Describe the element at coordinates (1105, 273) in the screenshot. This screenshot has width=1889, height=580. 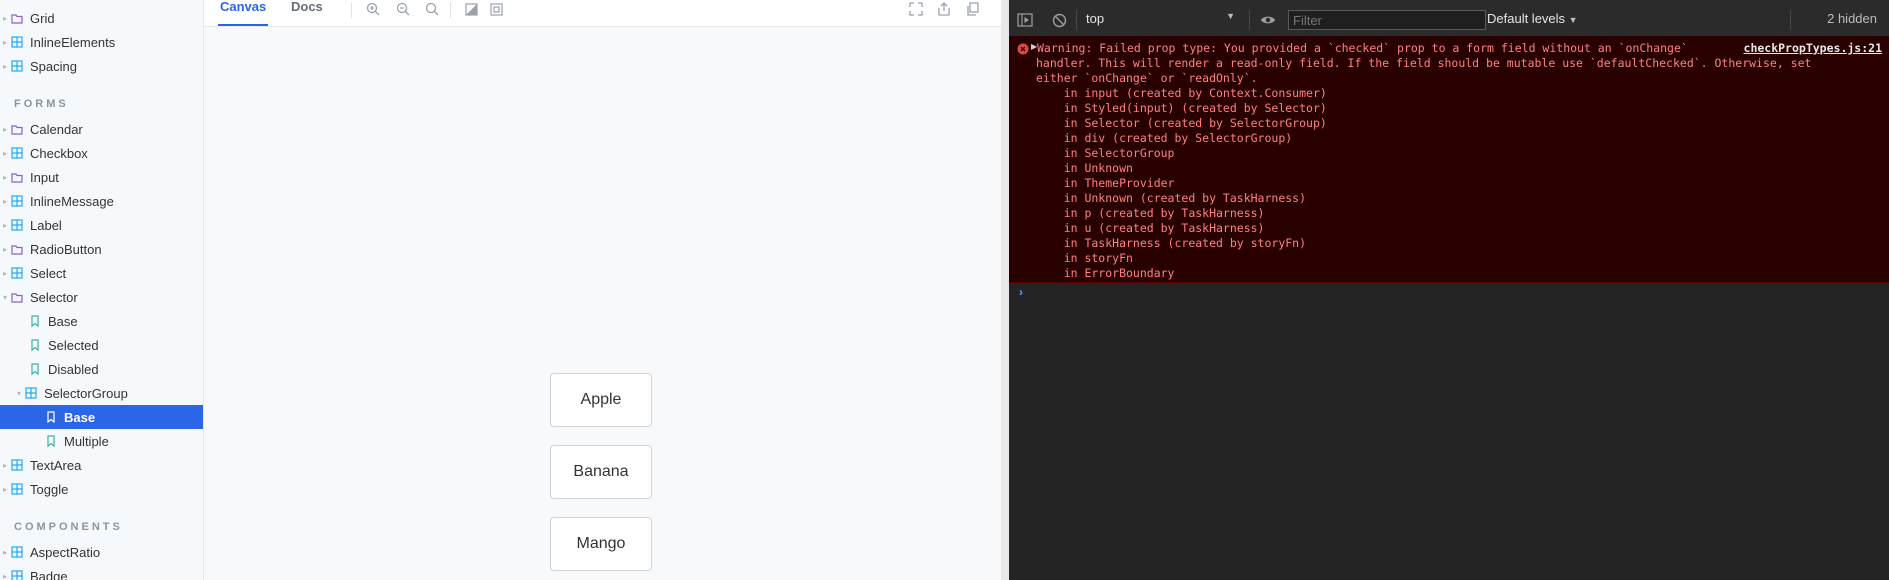
I see `stack-line: in ErrorBoundary` at that location.